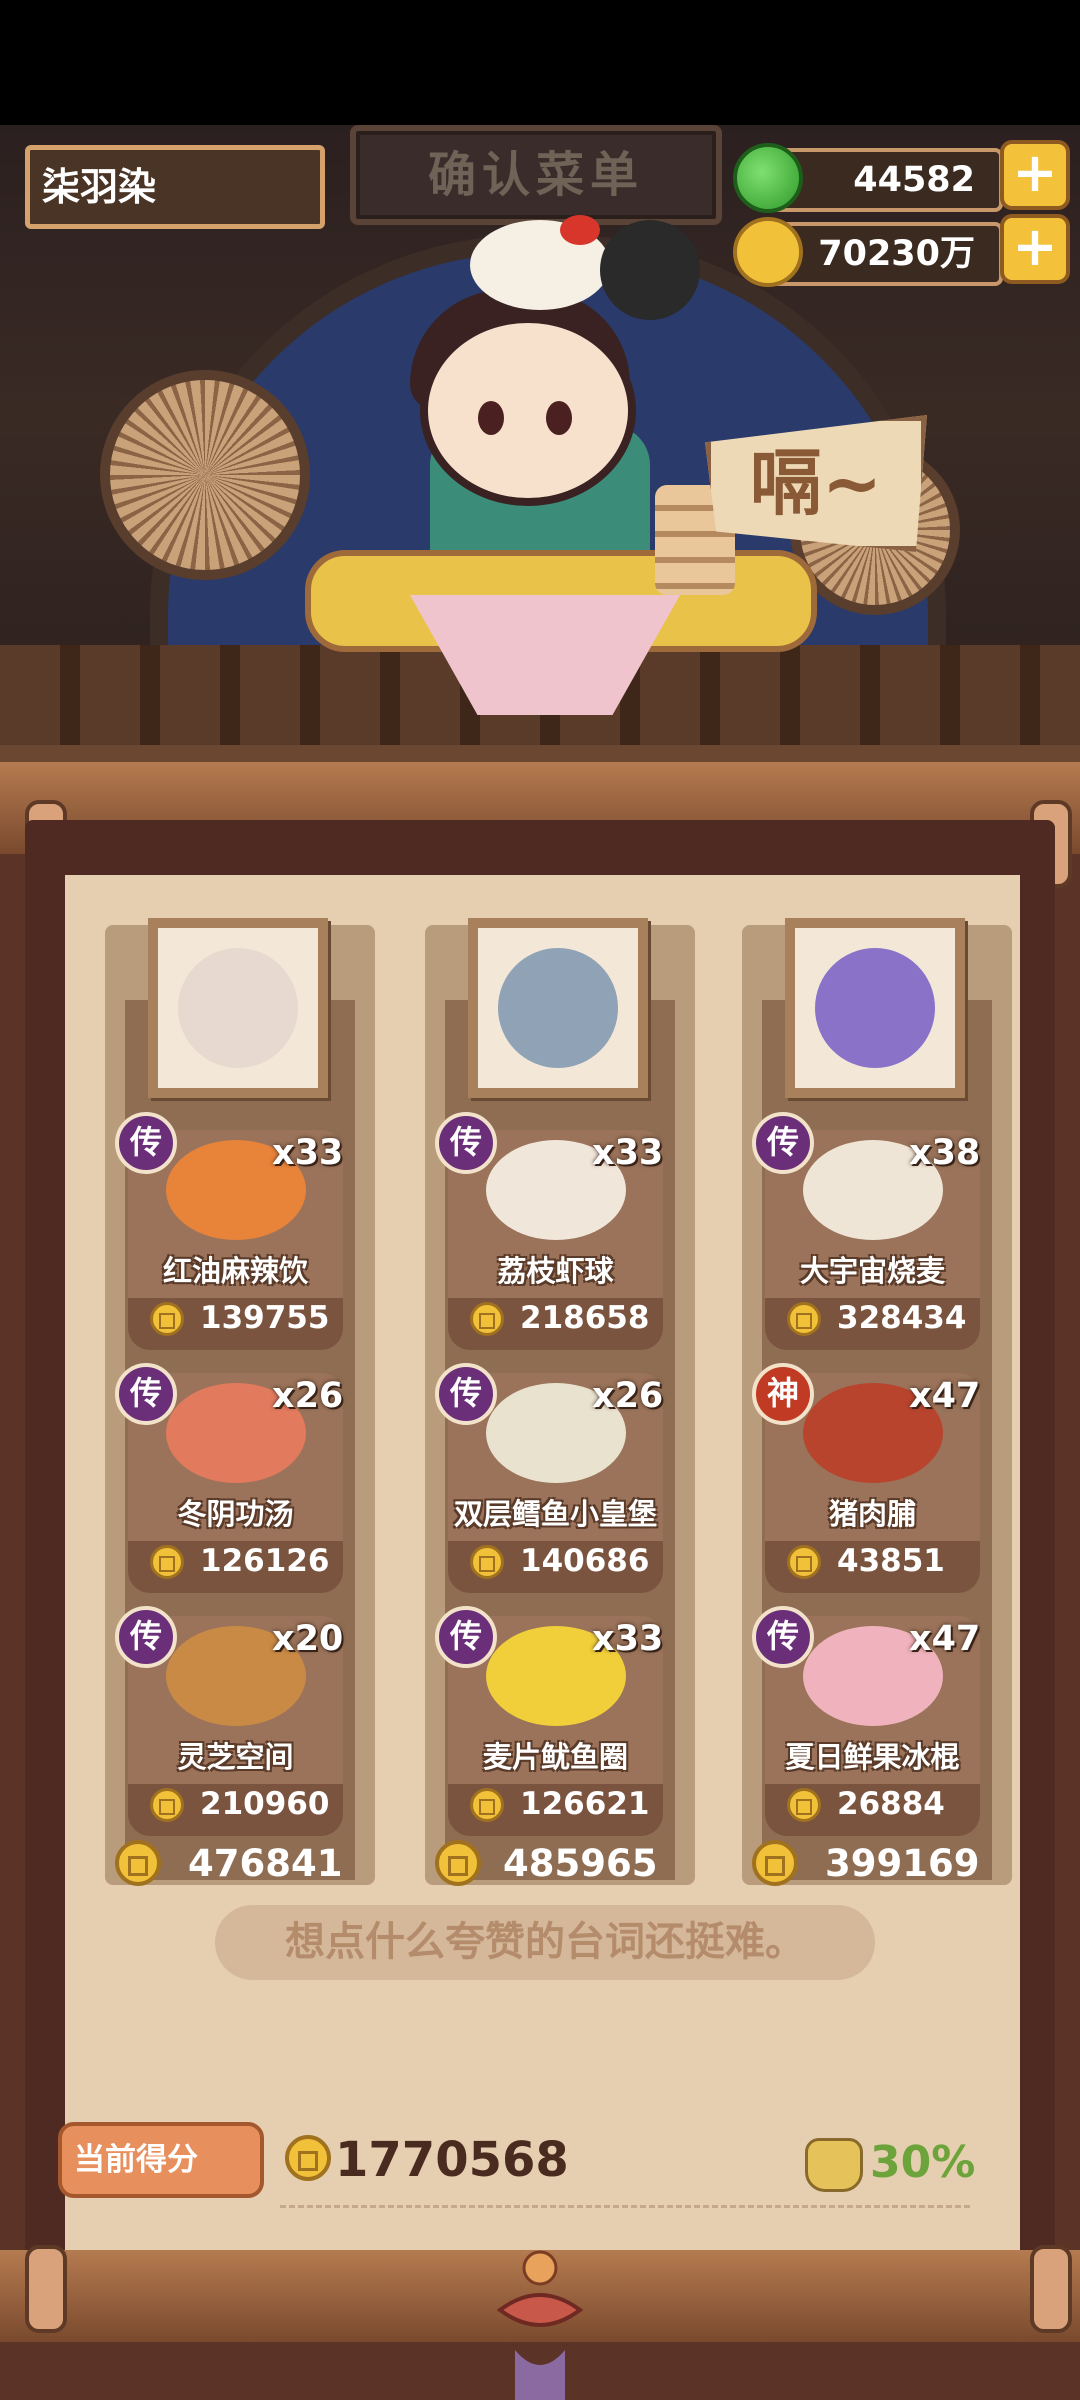 This screenshot has height=2400, width=1080. I want to click on customer-3-avatar, so click(875, 1008).